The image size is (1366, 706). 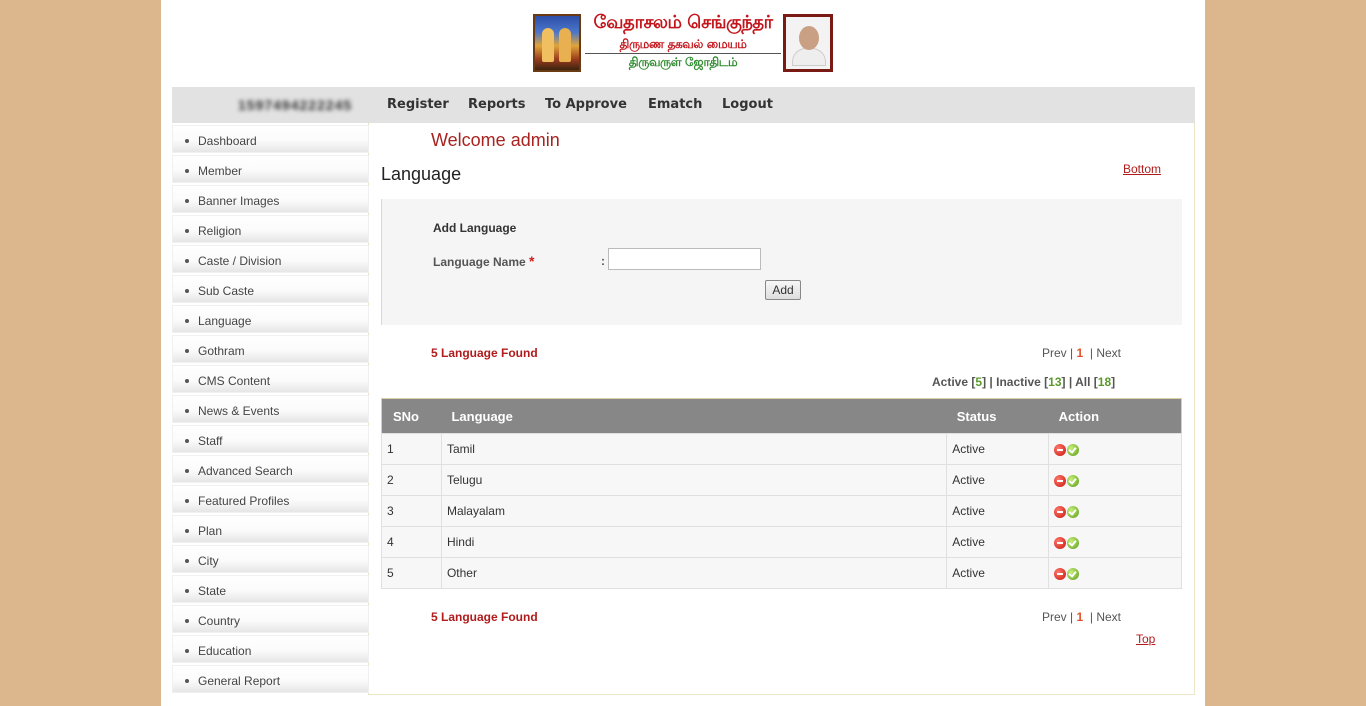 What do you see at coordinates (683, 62) in the screenshot?
I see `logo-tagline: திருவருள் ஜோதிடம்` at bounding box center [683, 62].